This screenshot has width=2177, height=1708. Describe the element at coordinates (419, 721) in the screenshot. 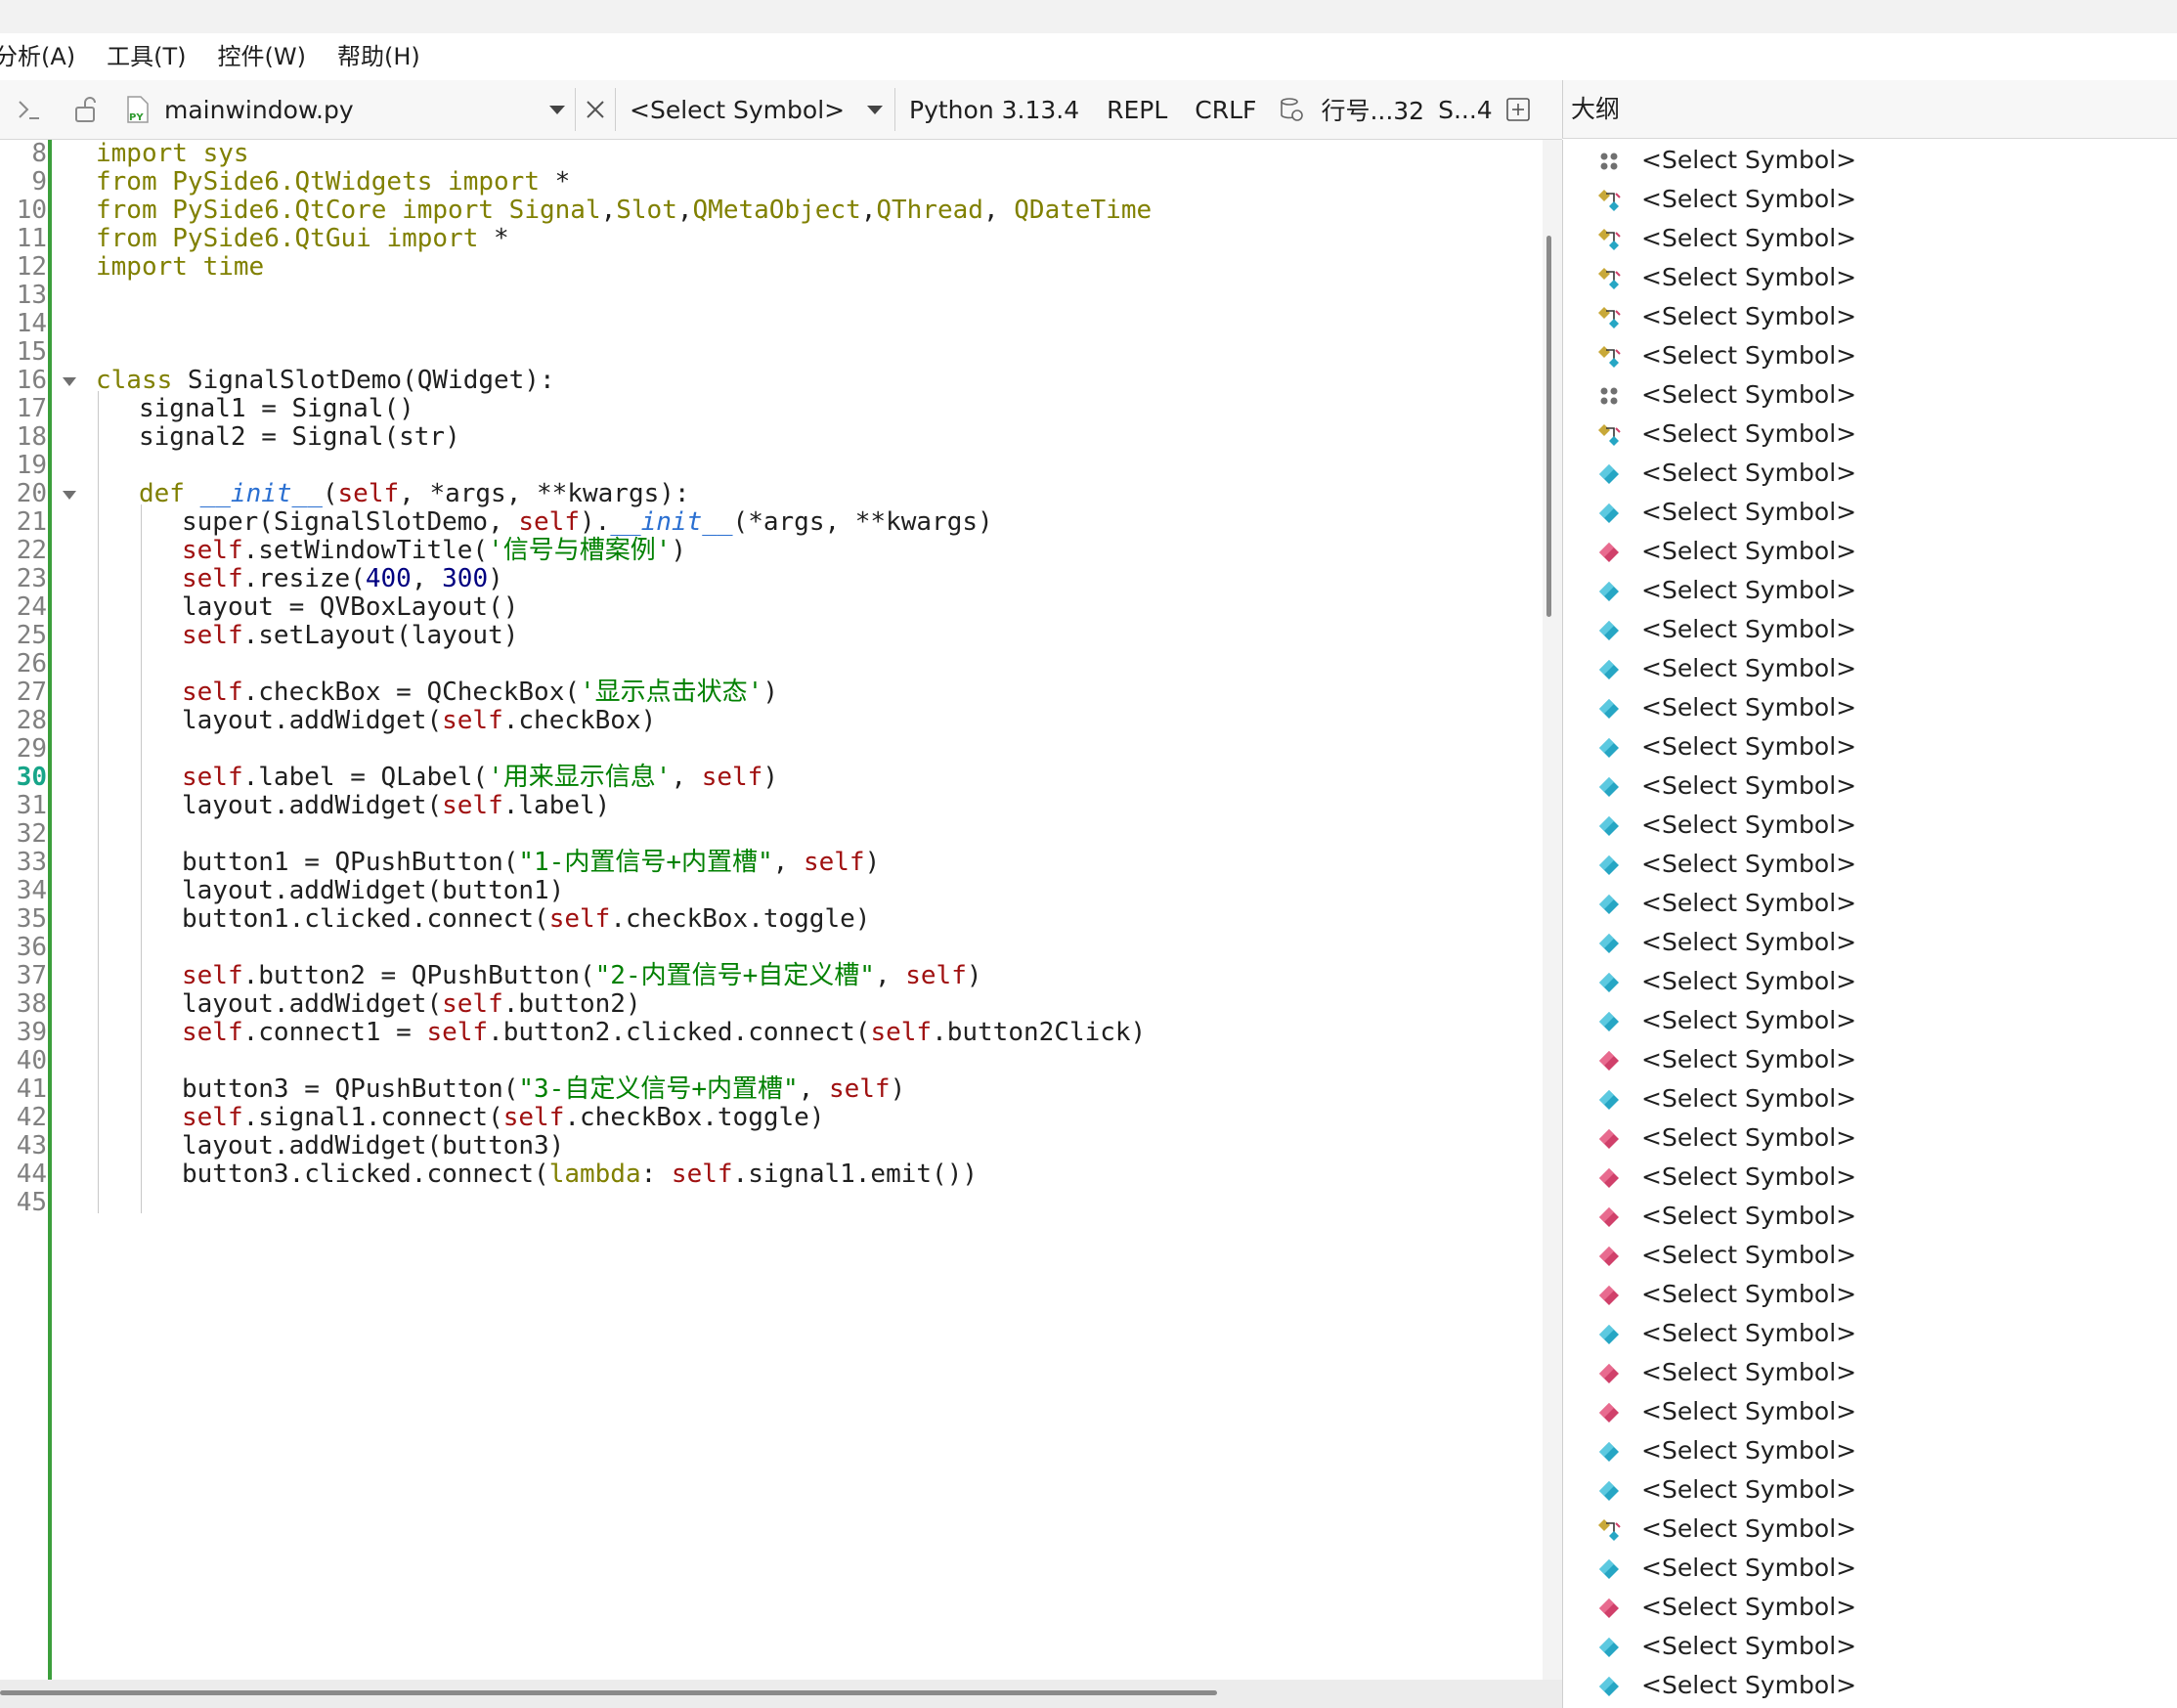

I see `code-line: layout.addWidget(self.checkBox)` at that location.